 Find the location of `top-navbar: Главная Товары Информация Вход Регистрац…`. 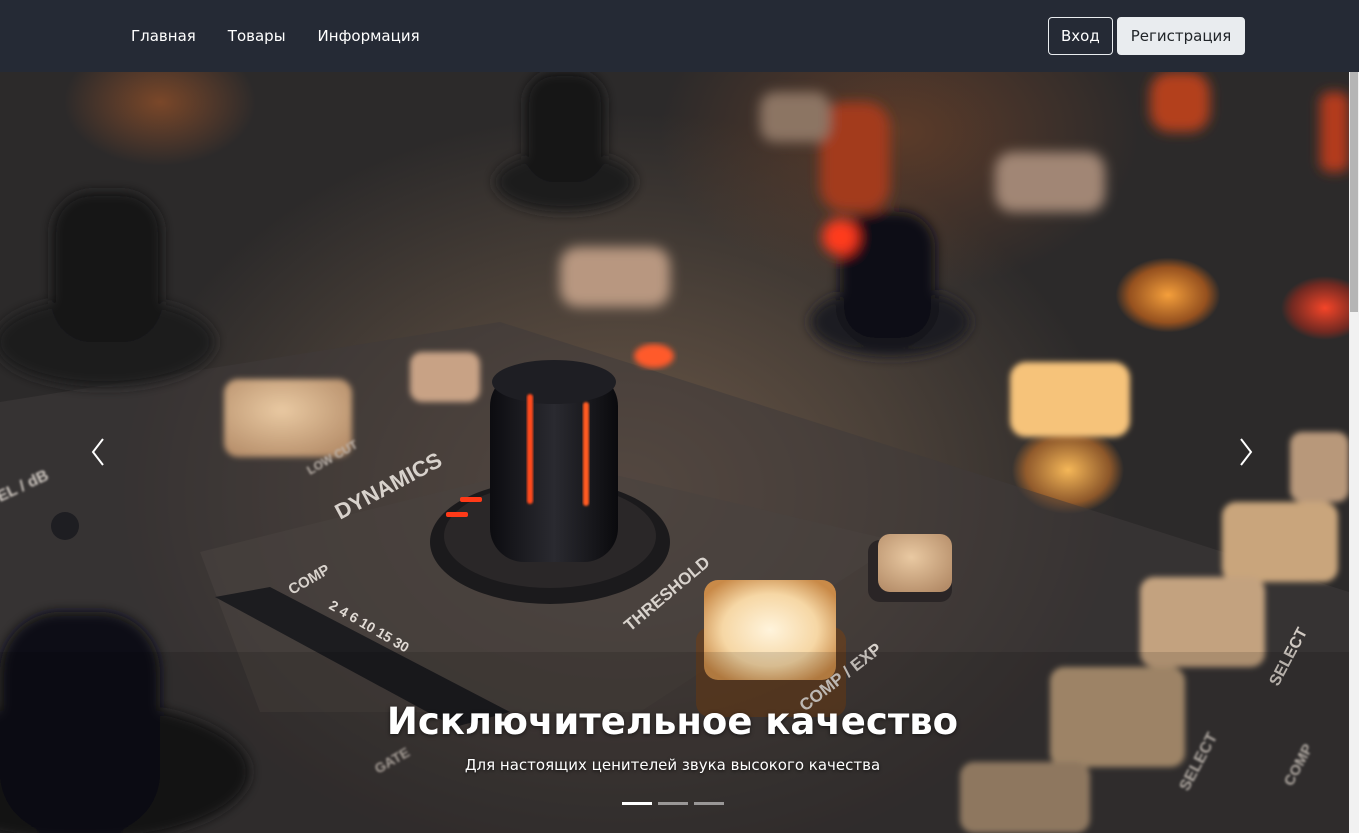

top-navbar: Главная Товары Информация Вход Регистрац… is located at coordinates (679, 36).